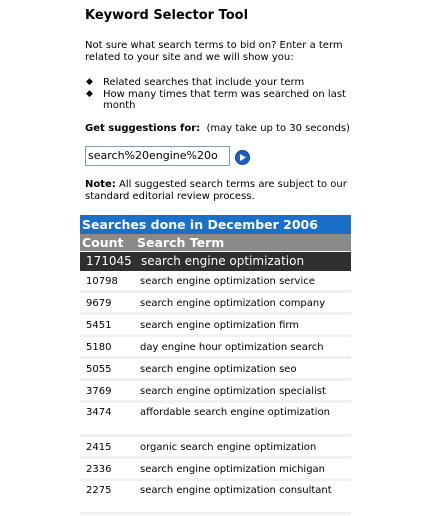  Describe the element at coordinates (181, 242) in the screenshot. I see `column-term: Search Term` at that location.